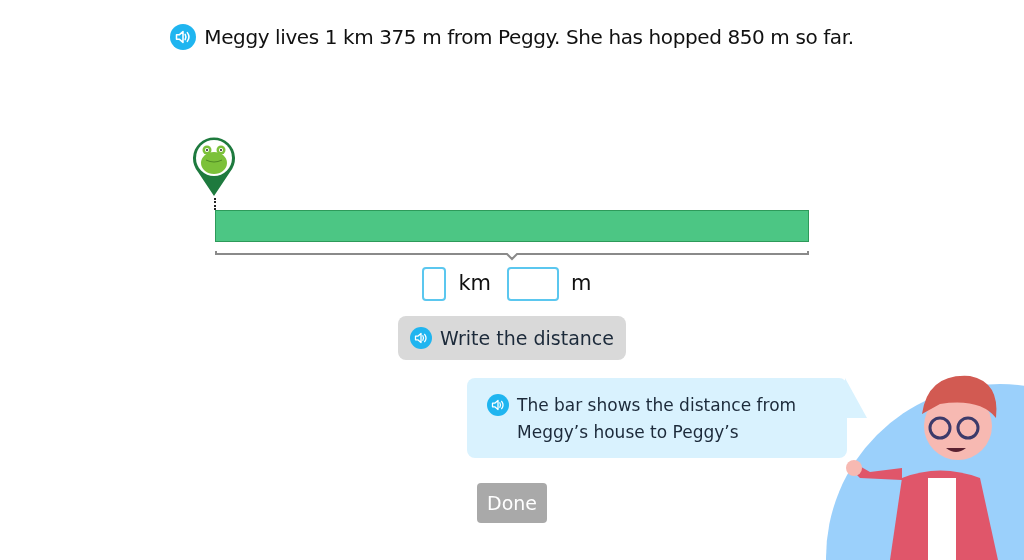 This screenshot has height=560, width=1024. I want to click on question-text: Meggy lives 1 km 375 m from Peggy. She has hopped 850 m so far., so click(529, 37).